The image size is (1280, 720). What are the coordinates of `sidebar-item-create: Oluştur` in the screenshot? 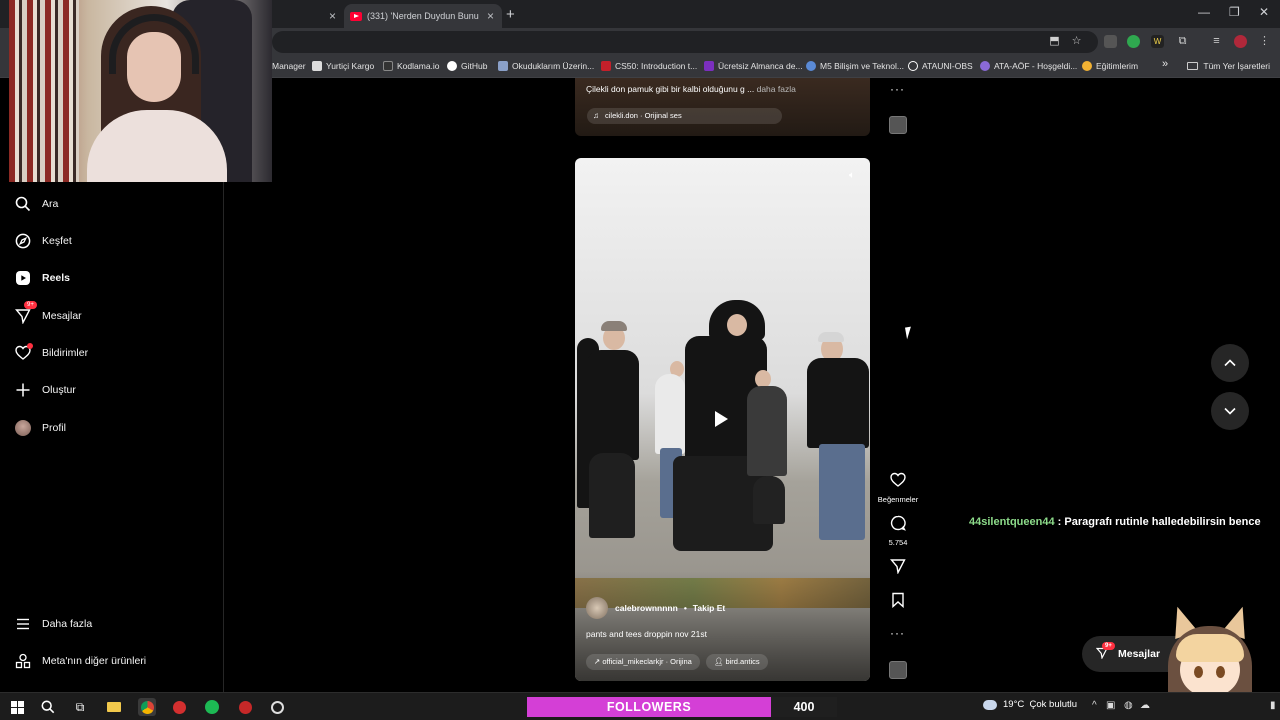 It's located at (45, 390).